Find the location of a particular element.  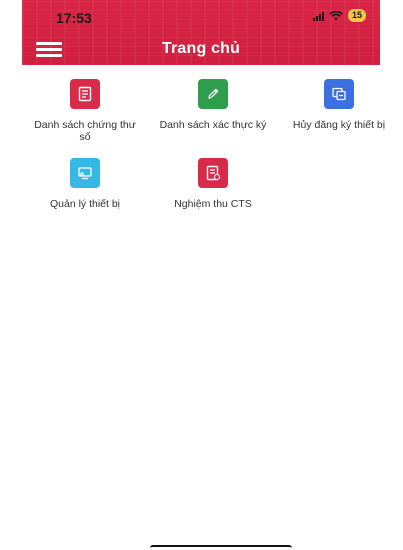

app-header: 17:53 15 Trang chủ is located at coordinates (201, 32).